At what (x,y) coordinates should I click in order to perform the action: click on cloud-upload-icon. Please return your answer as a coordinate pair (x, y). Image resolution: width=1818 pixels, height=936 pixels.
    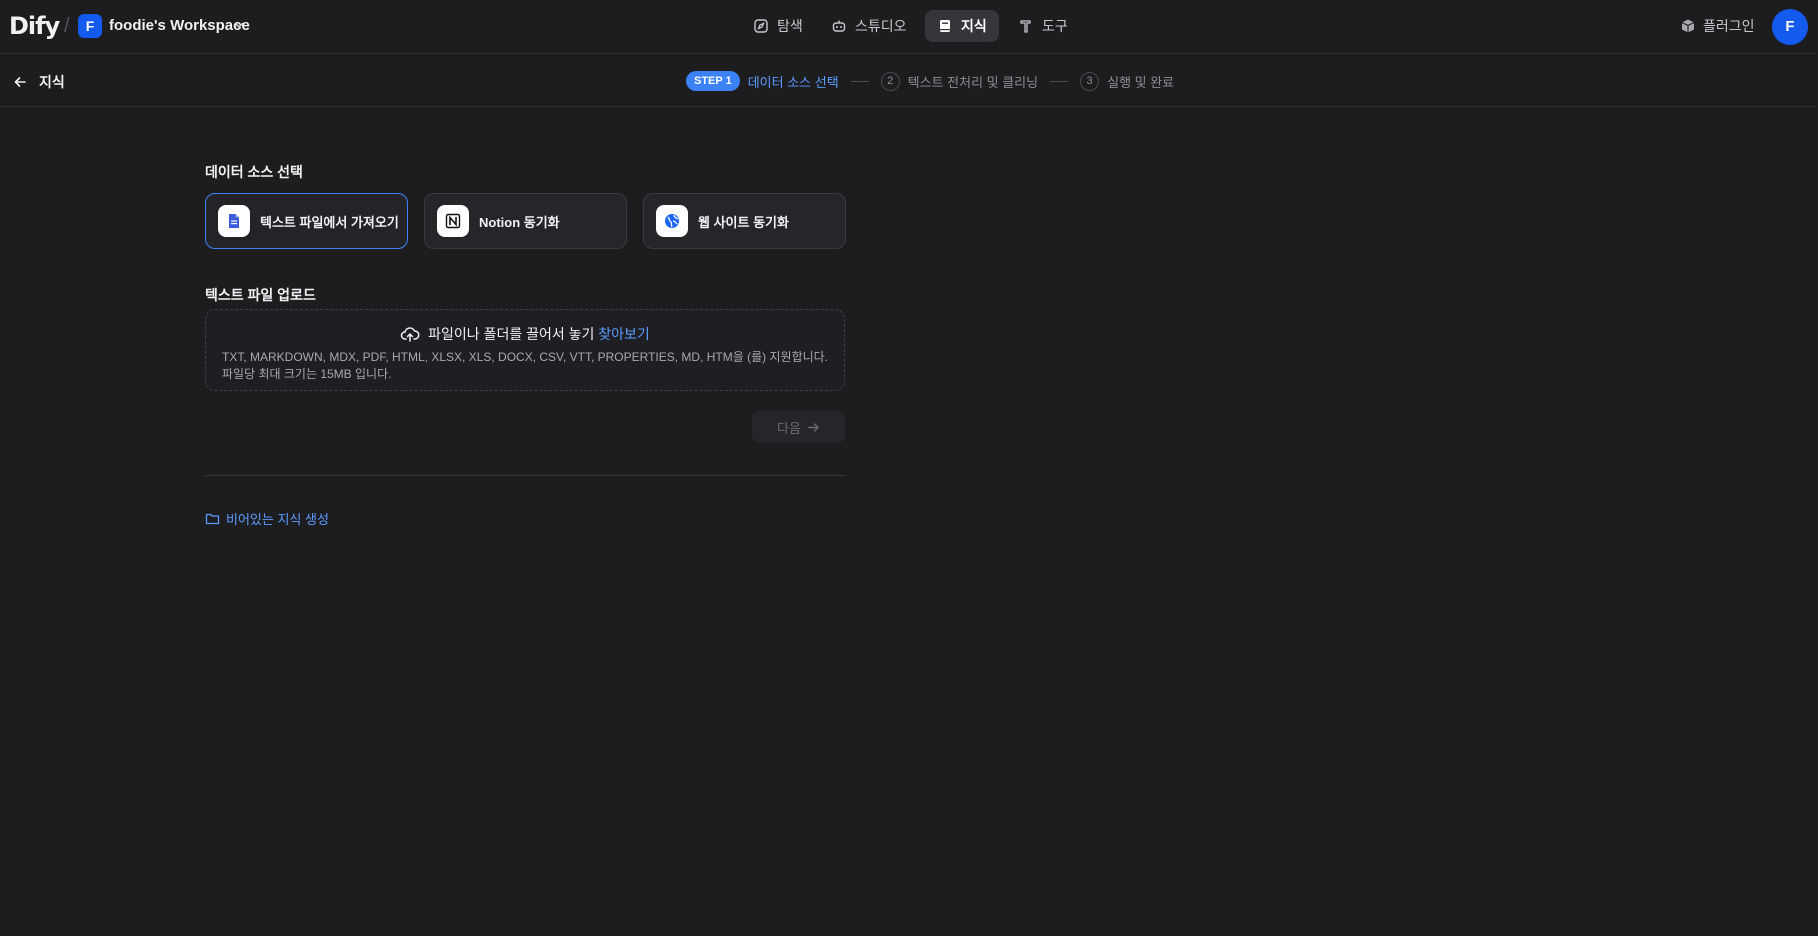
    Looking at the image, I should click on (410, 334).